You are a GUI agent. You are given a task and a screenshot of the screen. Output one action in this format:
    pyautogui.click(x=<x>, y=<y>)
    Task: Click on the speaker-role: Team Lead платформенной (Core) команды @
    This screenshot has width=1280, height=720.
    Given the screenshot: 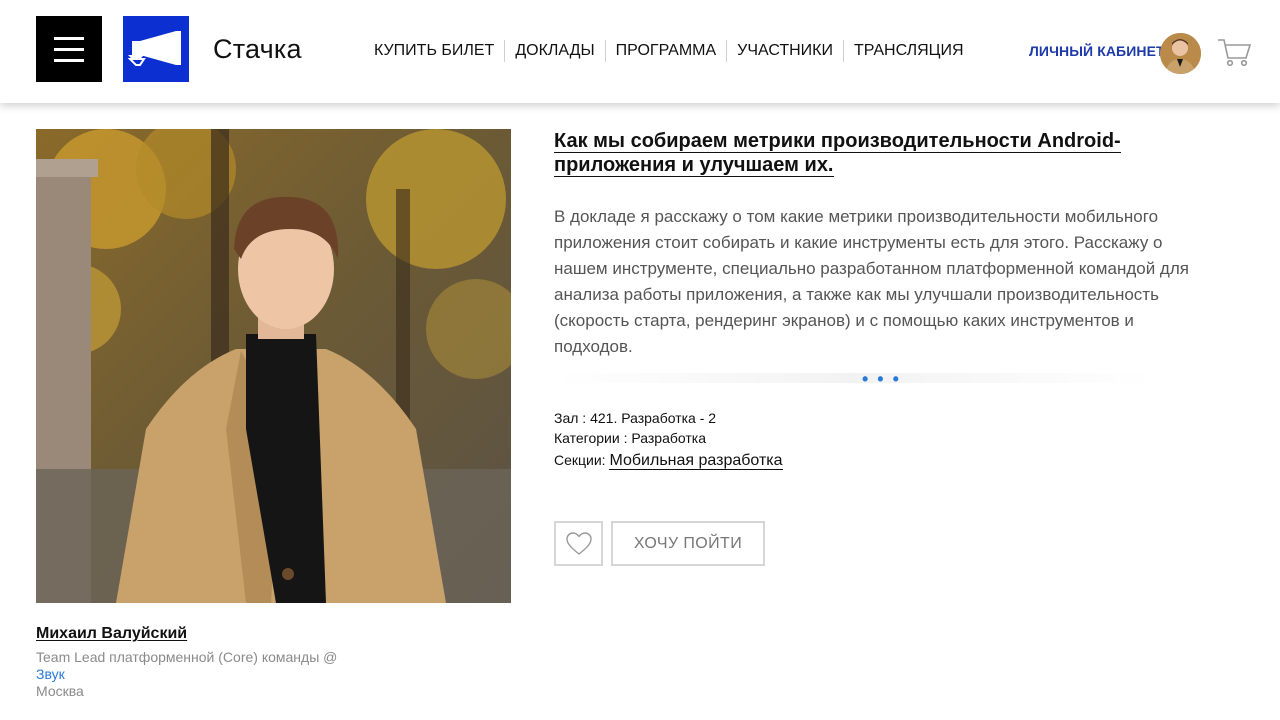 What is the action you would take?
    pyautogui.click(x=187, y=657)
    